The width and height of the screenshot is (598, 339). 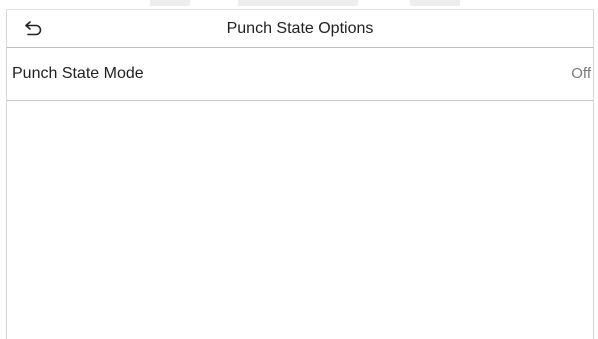 What do you see at coordinates (581, 73) in the screenshot?
I see `setting-value: Off` at bounding box center [581, 73].